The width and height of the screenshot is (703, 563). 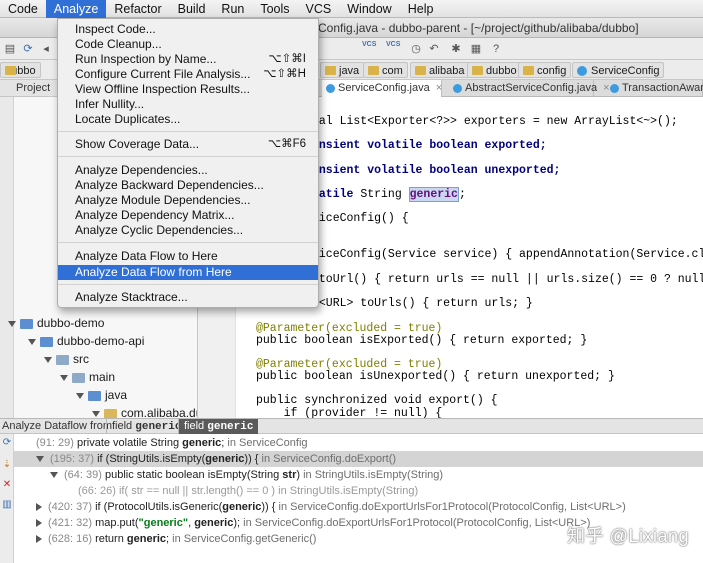 I want to click on structure-icon: ▦, so click(x=476, y=49).